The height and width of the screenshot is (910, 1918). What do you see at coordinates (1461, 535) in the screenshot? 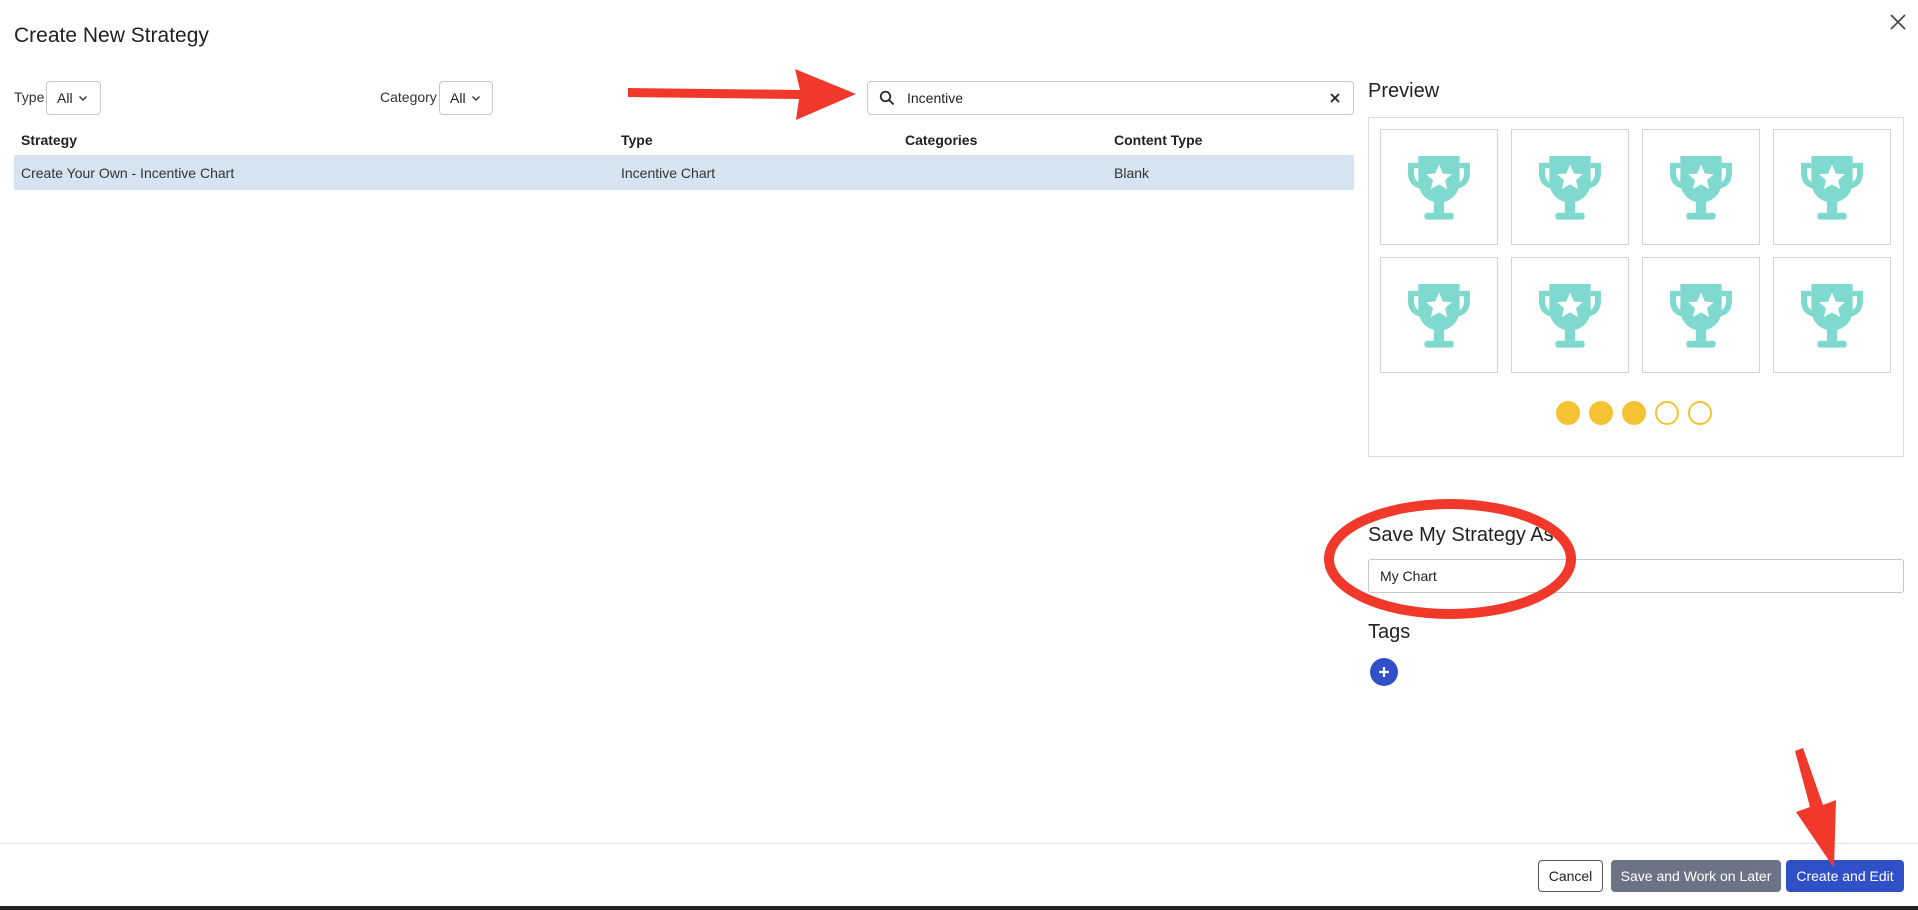
I see `save-as-label: Save My Strategy As` at bounding box center [1461, 535].